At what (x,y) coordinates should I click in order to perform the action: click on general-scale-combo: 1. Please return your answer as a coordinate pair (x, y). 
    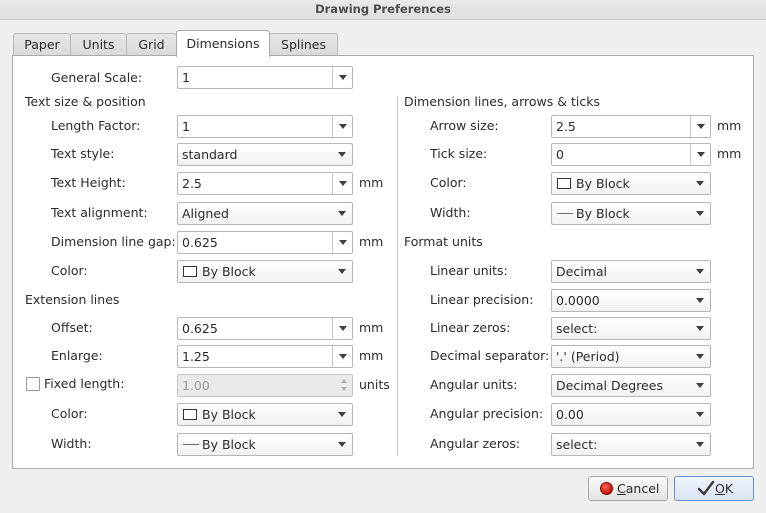
    Looking at the image, I should click on (265, 77).